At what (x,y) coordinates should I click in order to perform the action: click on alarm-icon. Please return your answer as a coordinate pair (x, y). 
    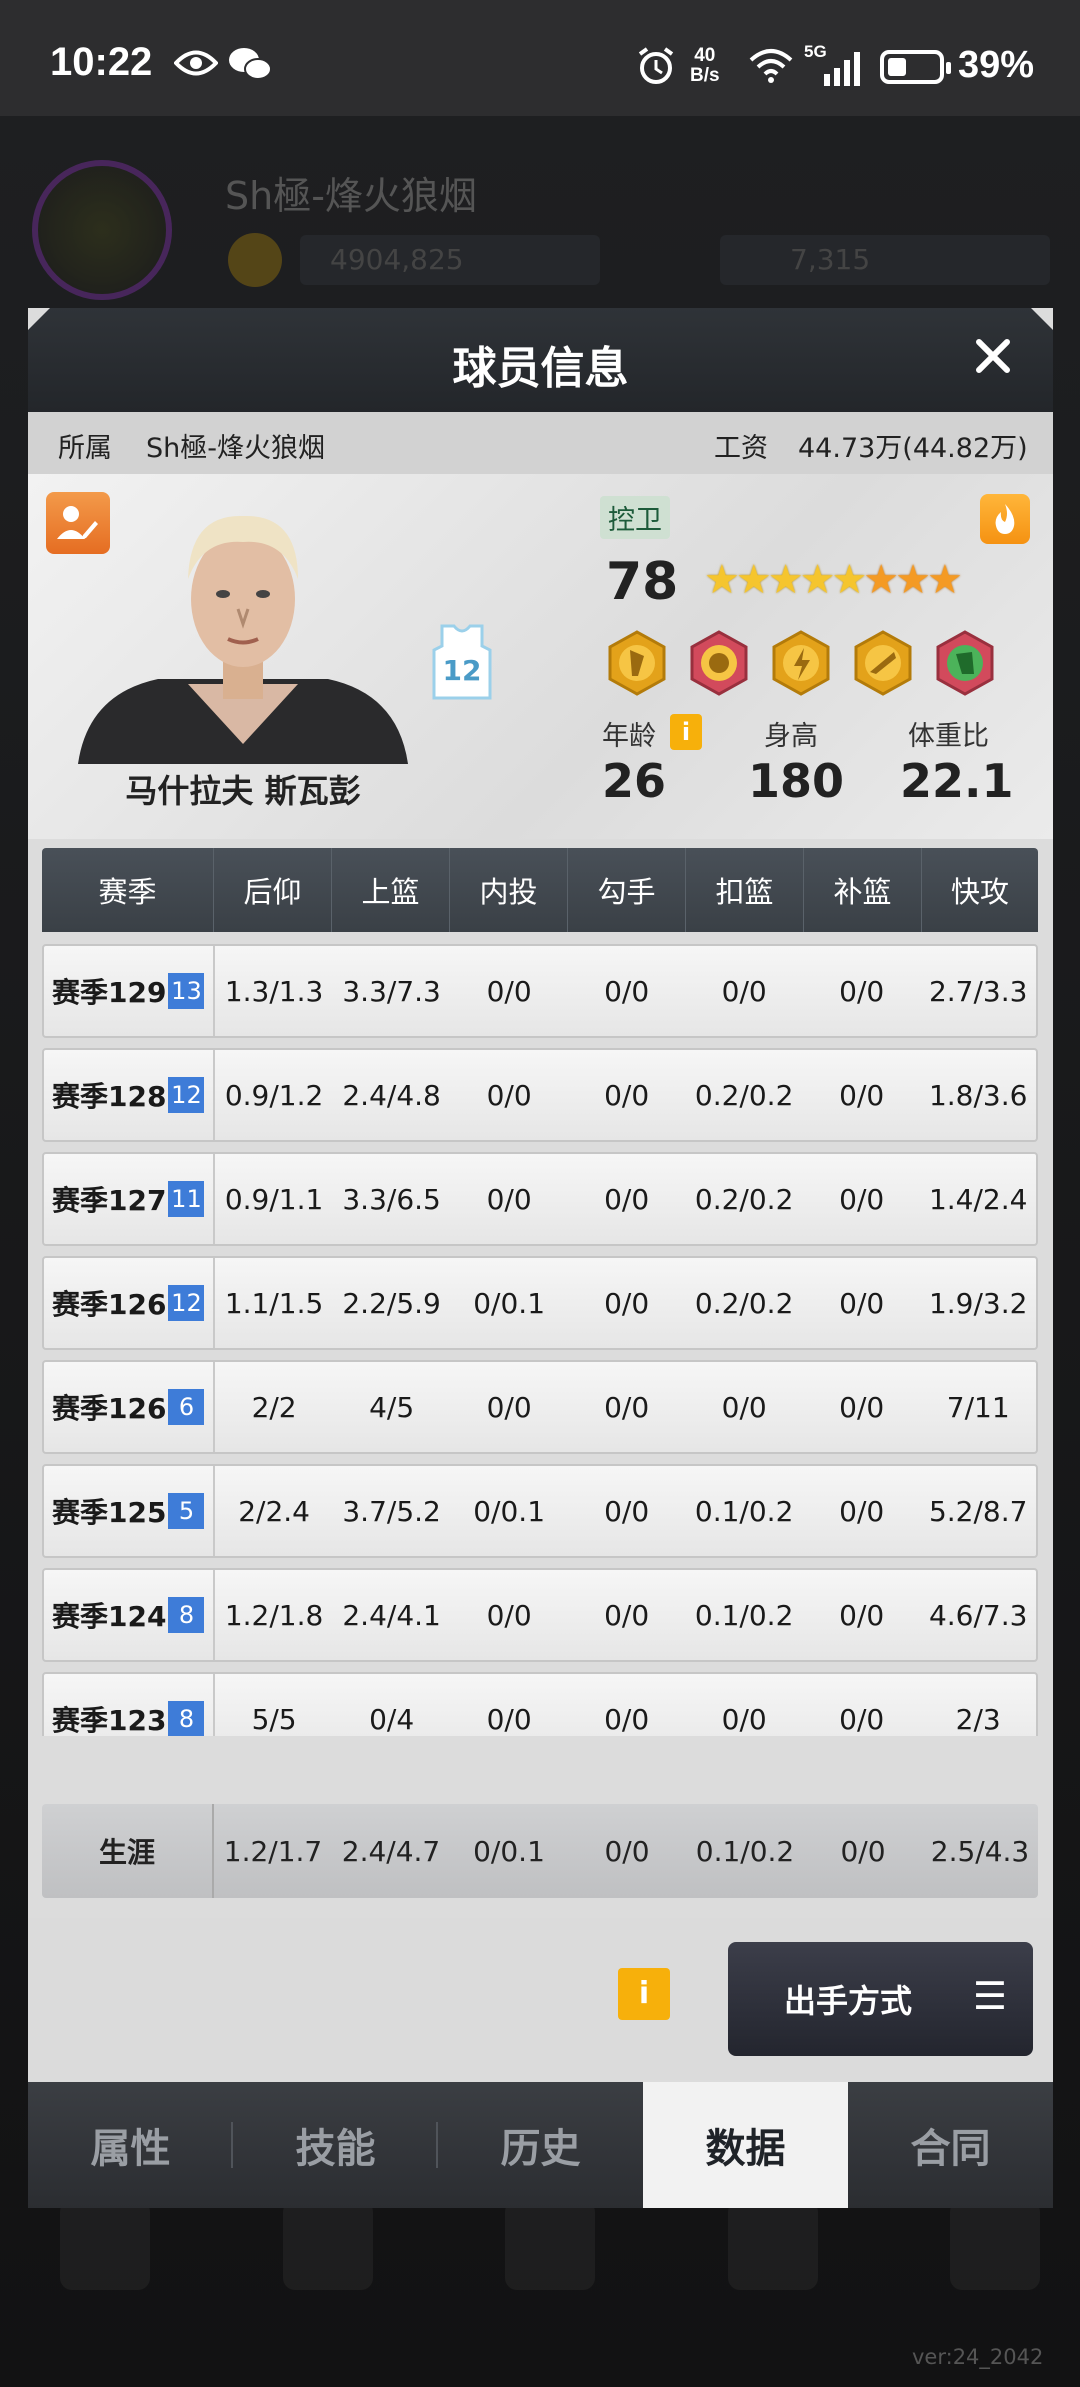
    Looking at the image, I should click on (656, 66).